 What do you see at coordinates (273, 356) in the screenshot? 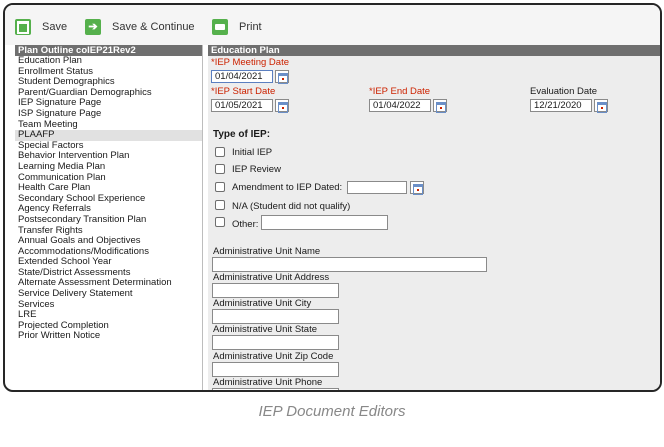
I see `admin-unit-zip-label: Administrative Unit Zip Code` at bounding box center [273, 356].